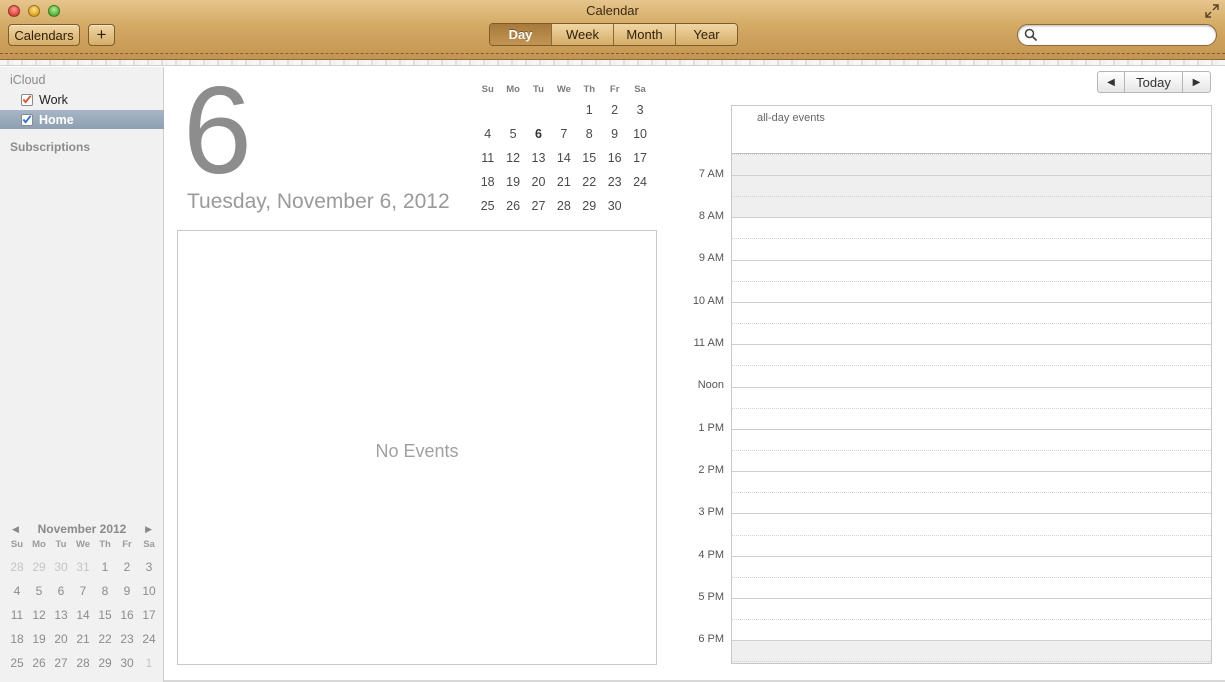 This screenshot has height=682, width=1225. What do you see at coordinates (563, 134) in the screenshot?
I see `month-day: 7` at bounding box center [563, 134].